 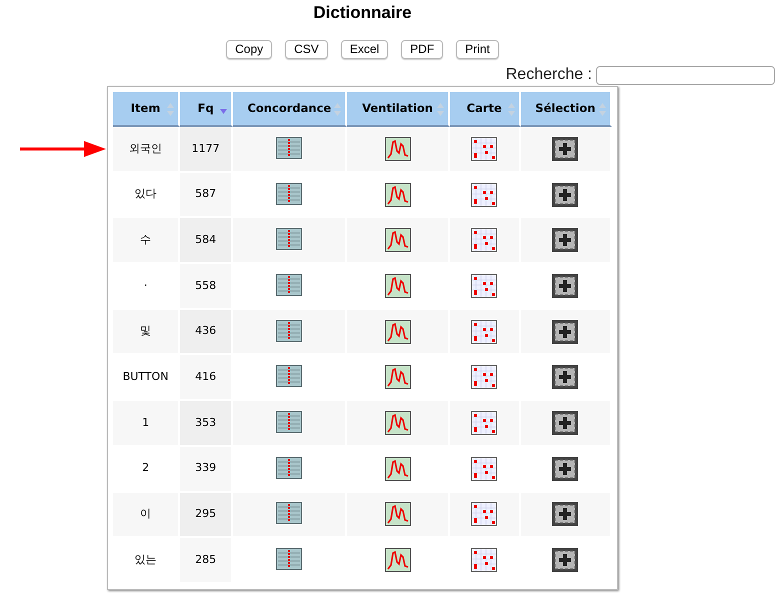 What do you see at coordinates (207, 424) in the screenshot?
I see `frequency-cell: 353` at bounding box center [207, 424].